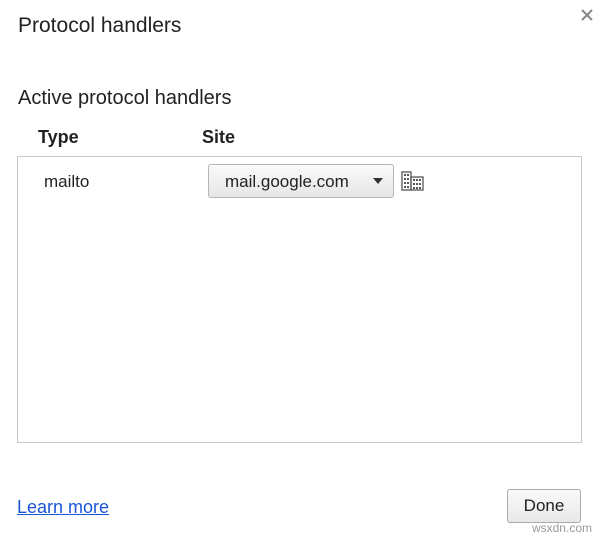 This screenshot has height=539, width=600. Describe the element at coordinates (219, 137) in the screenshot. I see `column-header-site: Site` at that location.